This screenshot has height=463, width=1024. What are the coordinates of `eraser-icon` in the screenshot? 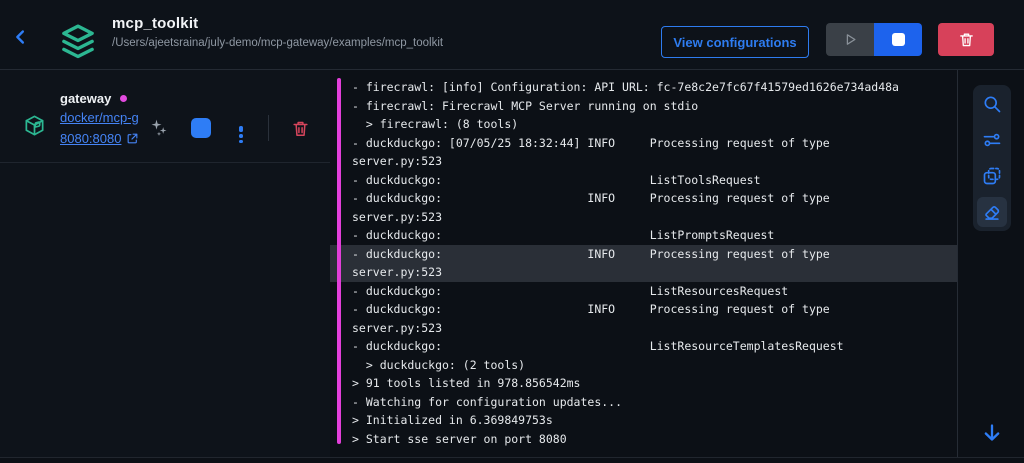 It's located at (992, 212).